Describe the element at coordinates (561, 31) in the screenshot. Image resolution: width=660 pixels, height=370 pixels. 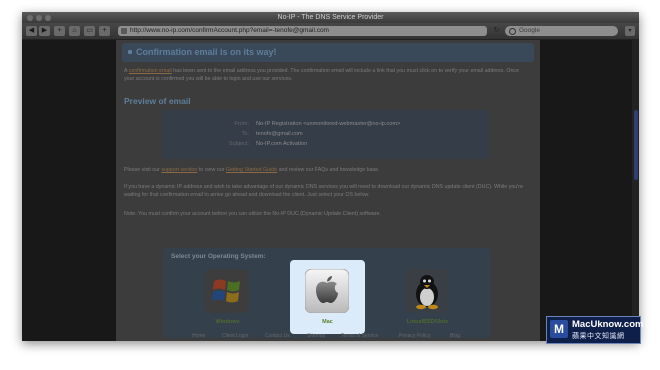
I see `search-field: Google` at that location.